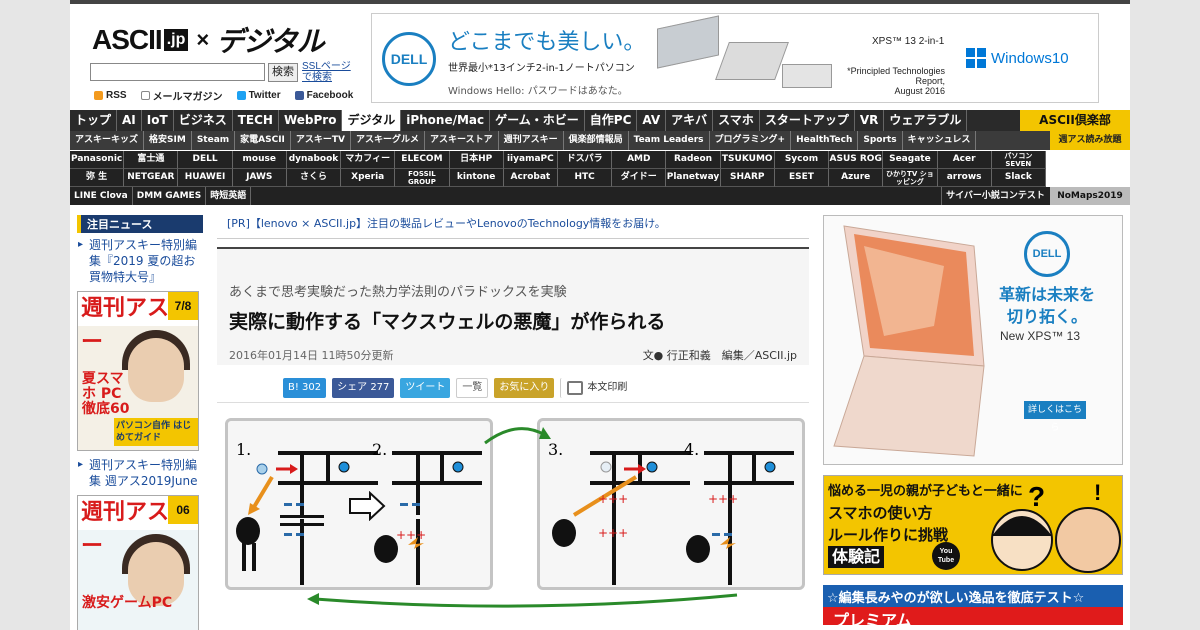  Describe the element at coordinates (140, 261) in the screenshot. I see `sidebar-news-item-1: 週刊アスキー特別編集『2019 夏の超お買物特大号』` at that location.